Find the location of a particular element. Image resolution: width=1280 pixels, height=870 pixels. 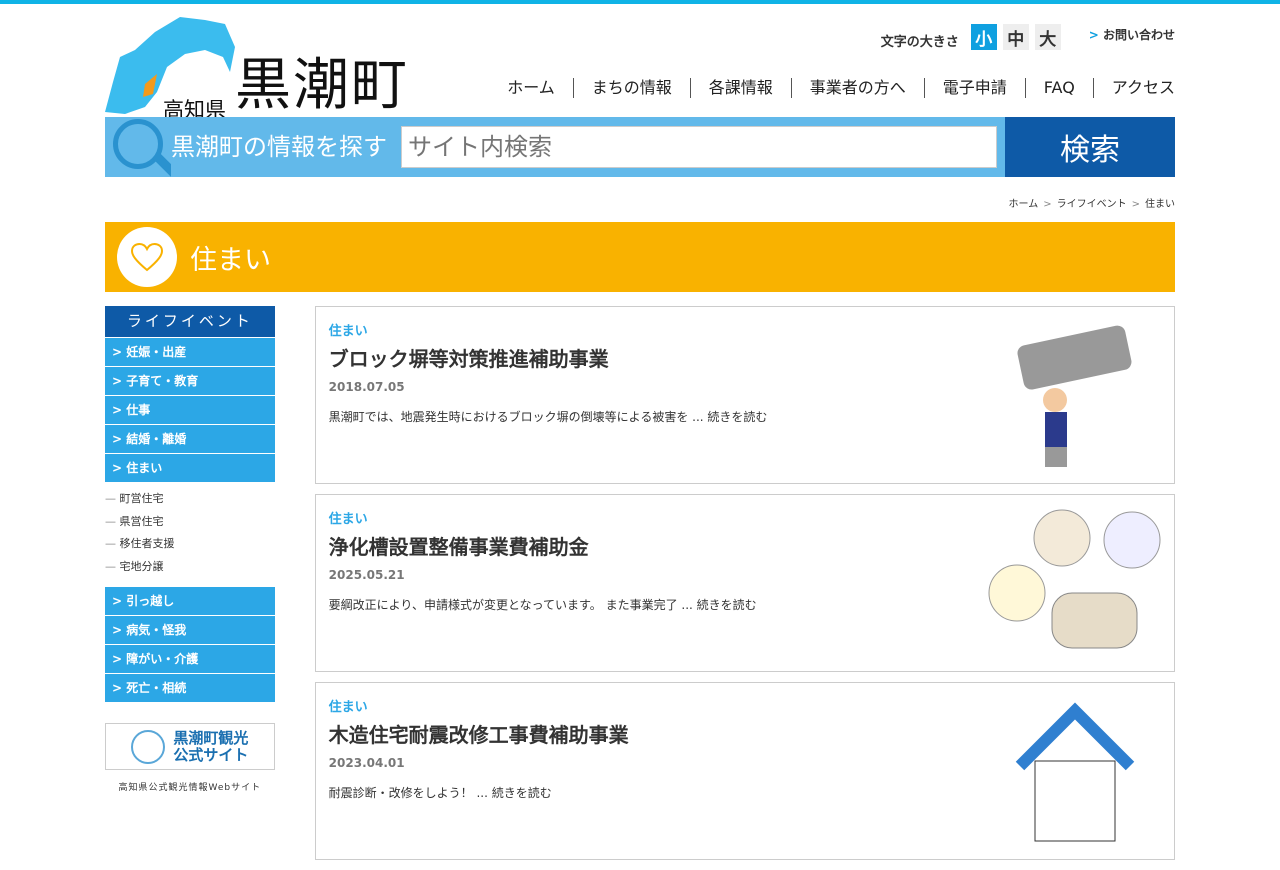

banner-title2: 公式サイト is located at coordinates (211, 754).